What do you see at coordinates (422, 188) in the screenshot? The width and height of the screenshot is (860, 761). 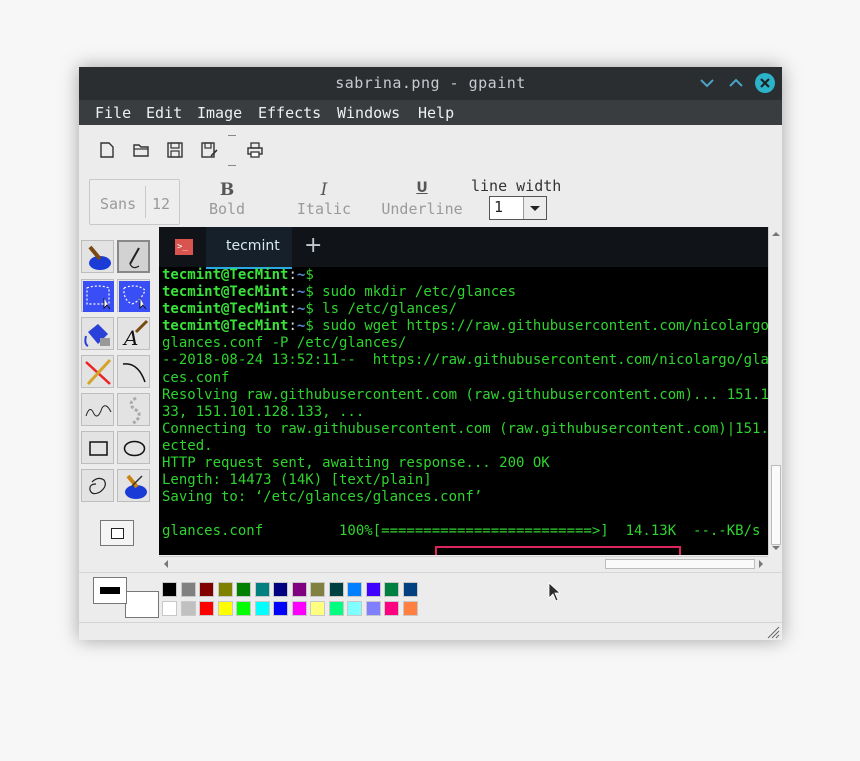 I see `underline-icon: U` at bounding box center [422, 188].